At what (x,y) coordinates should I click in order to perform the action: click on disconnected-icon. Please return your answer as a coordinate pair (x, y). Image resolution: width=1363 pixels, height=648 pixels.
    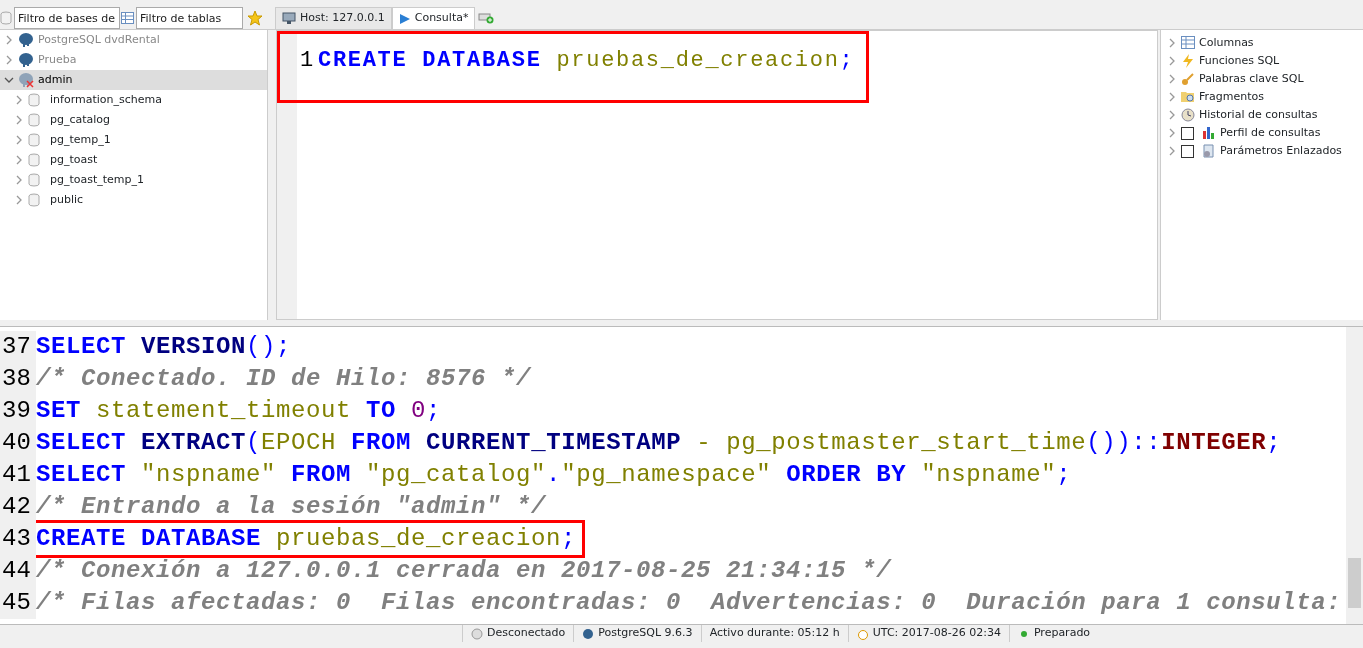
    Looking at the image, I should click on (477, 633).